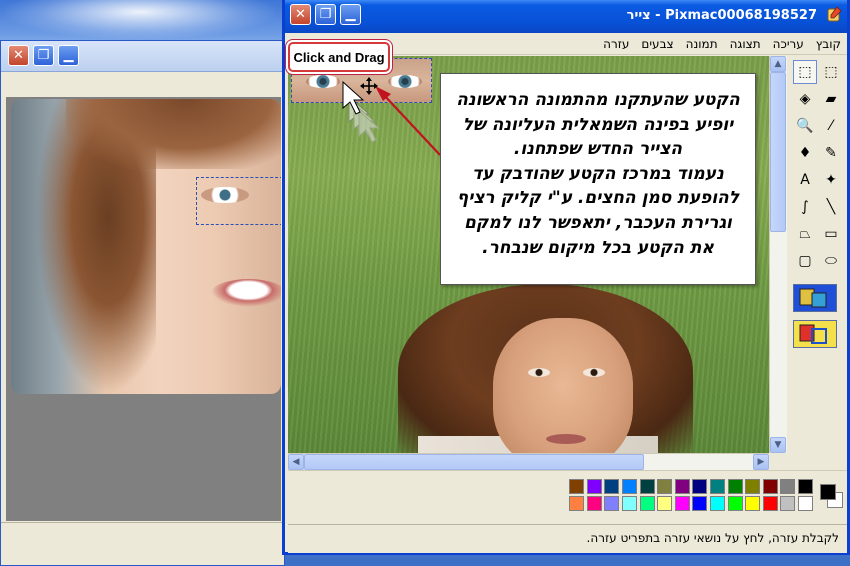 The image size is (850, 566). Describe the element at coordinates (598, 124) in the screenshot. I see `callout-line: יופיע בפינה השמאלית העליונה של` at that location.